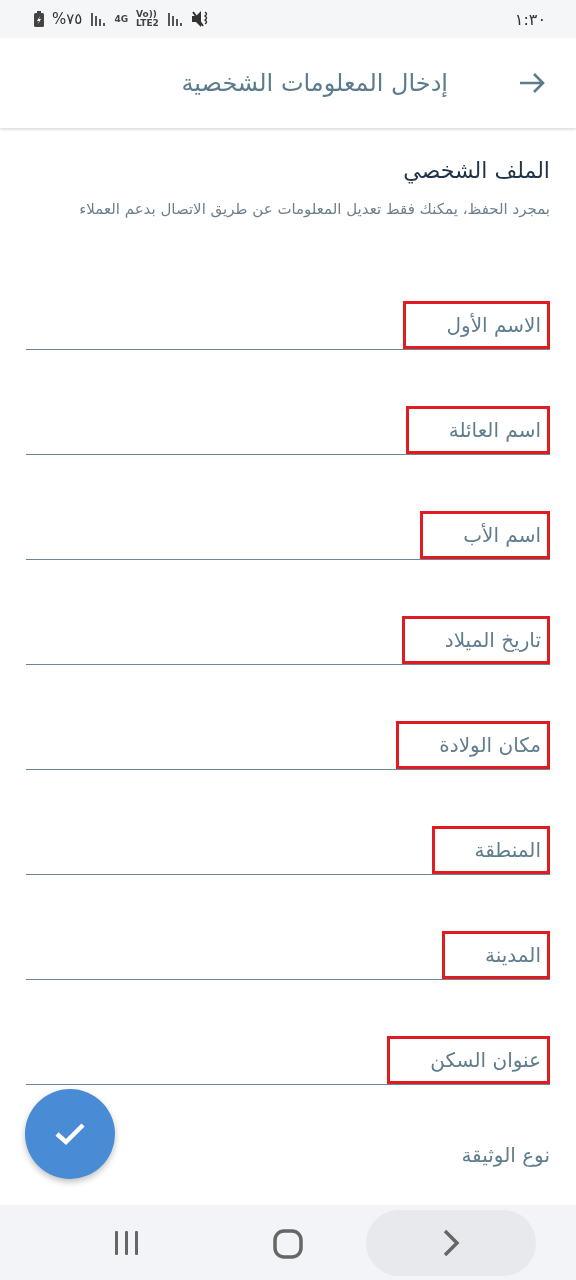 The width and height of the screenshot is (576, 1280). What do you see at coordinates (288, 297) in the screenshot?
I see `input-field: الاسم الأول` at bounding box center [288, 297].